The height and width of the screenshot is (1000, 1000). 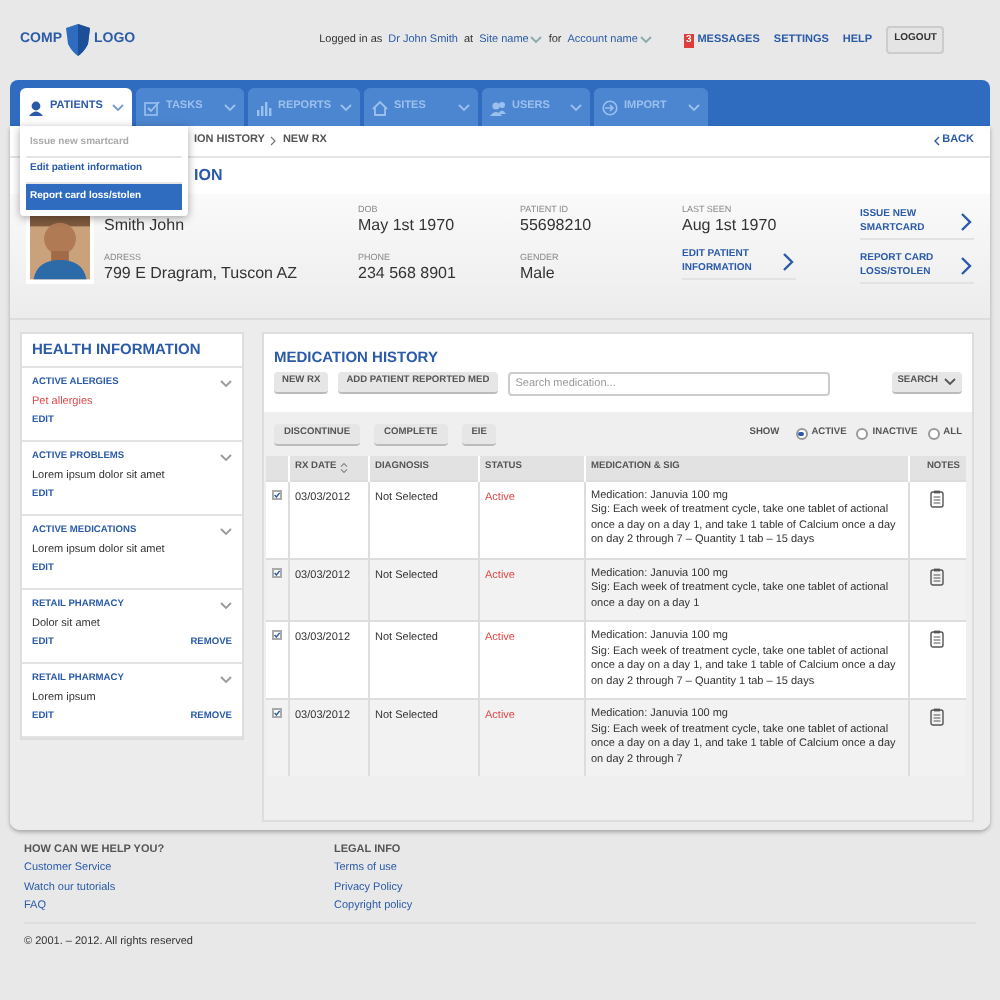 I want to click on field-value: Aug 1st 1970, so click(x=730, y=226).